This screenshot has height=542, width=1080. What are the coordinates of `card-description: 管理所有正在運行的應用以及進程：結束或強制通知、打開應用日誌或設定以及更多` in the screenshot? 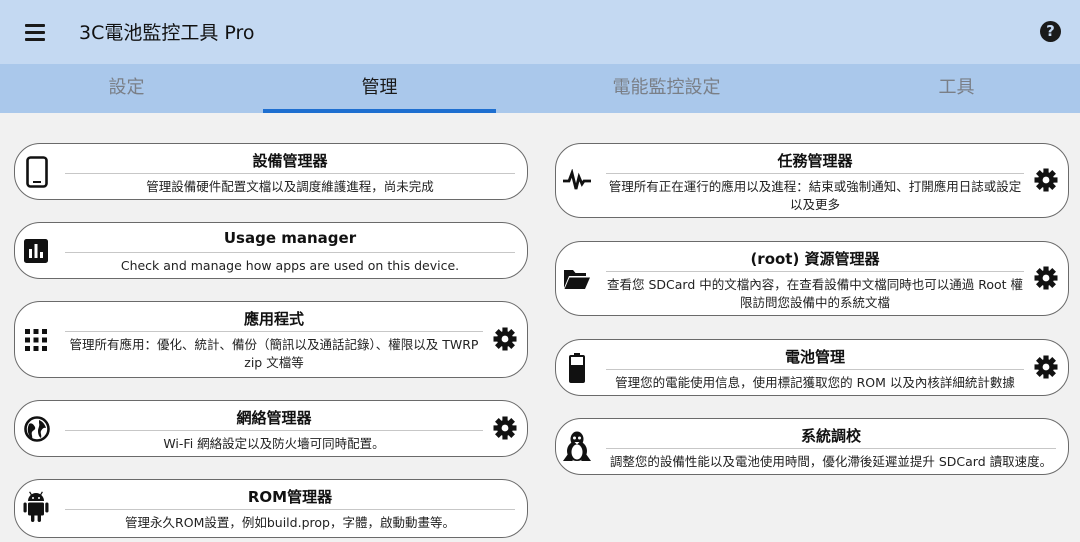 It's located at (815, 195).